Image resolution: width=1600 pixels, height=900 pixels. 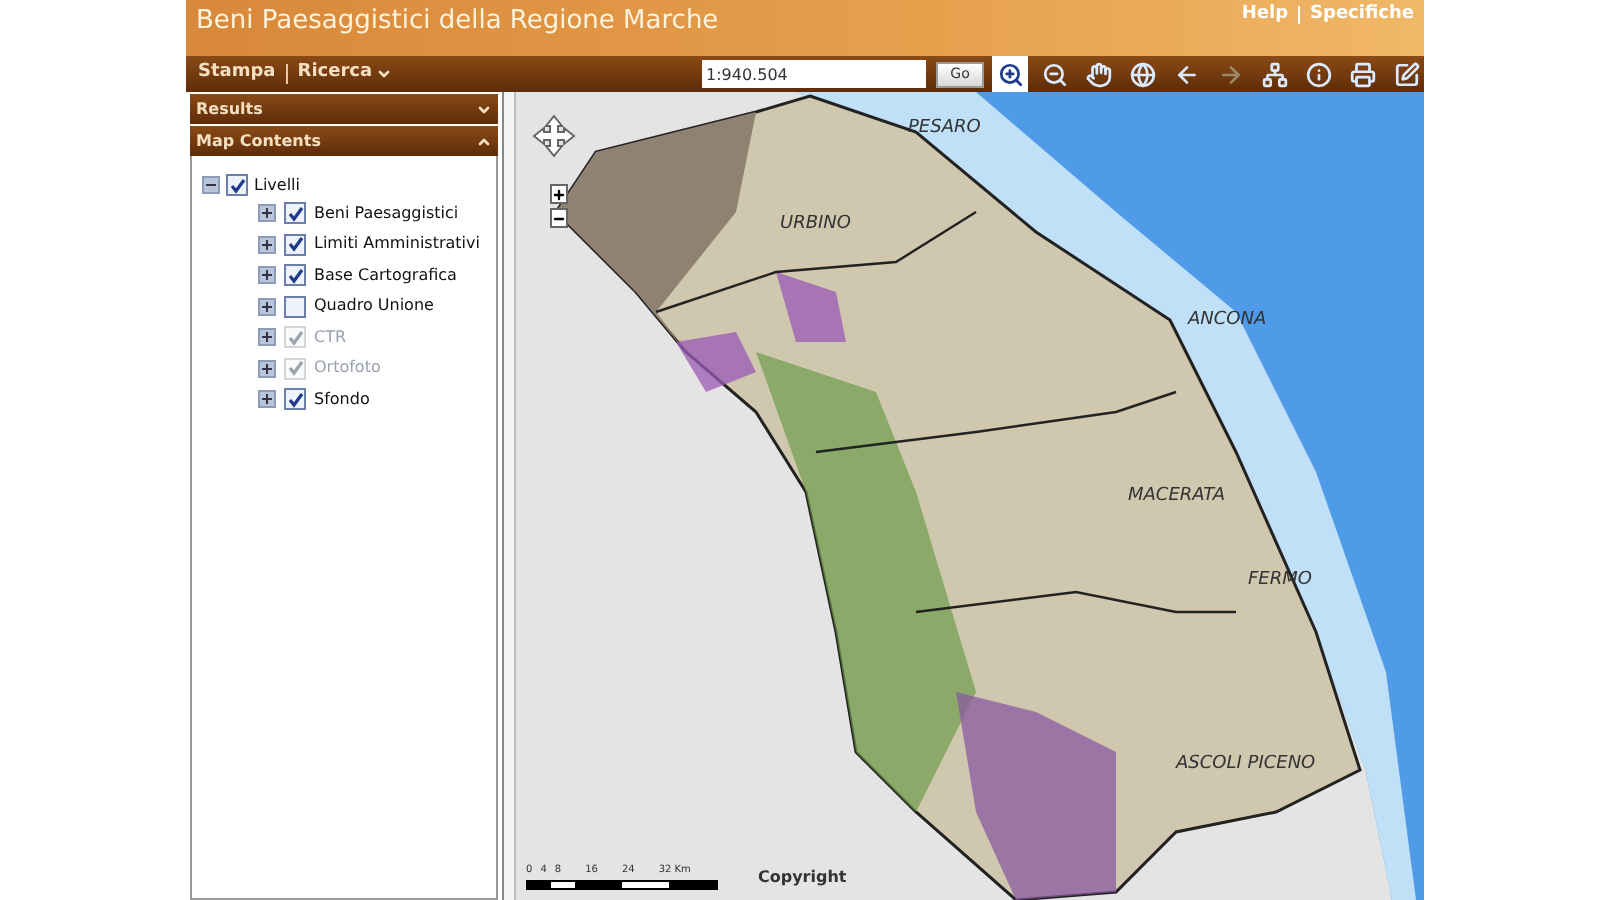 I want to click on tree-item-label: Quadro Unione, so click(x=374, y=306).